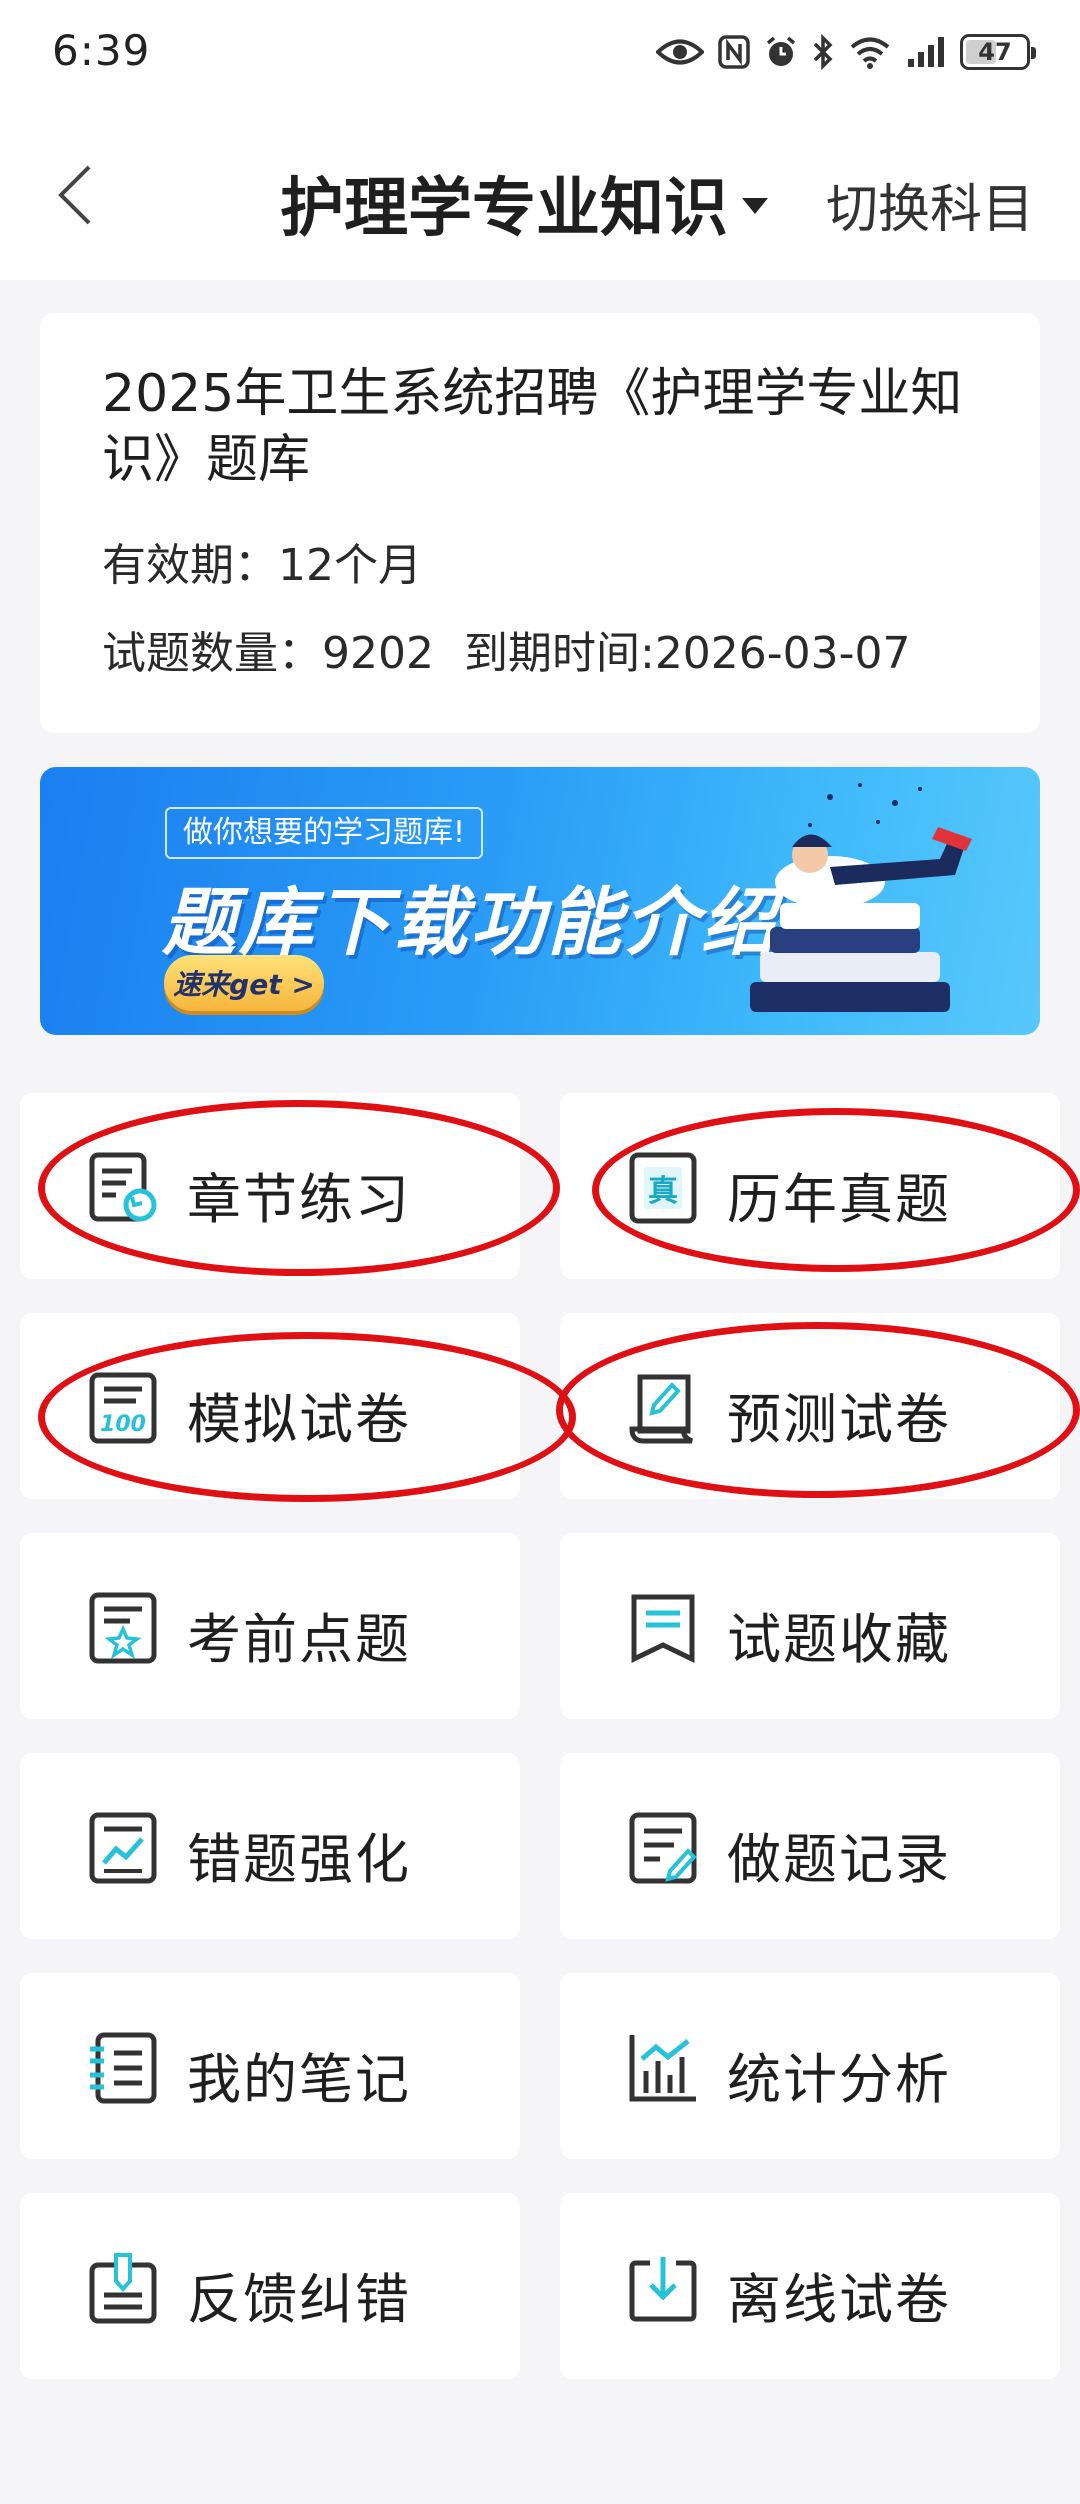  Describe the element at coordinates (101, 50) in the screenshot. I see `status-time: 6:39` at that location.